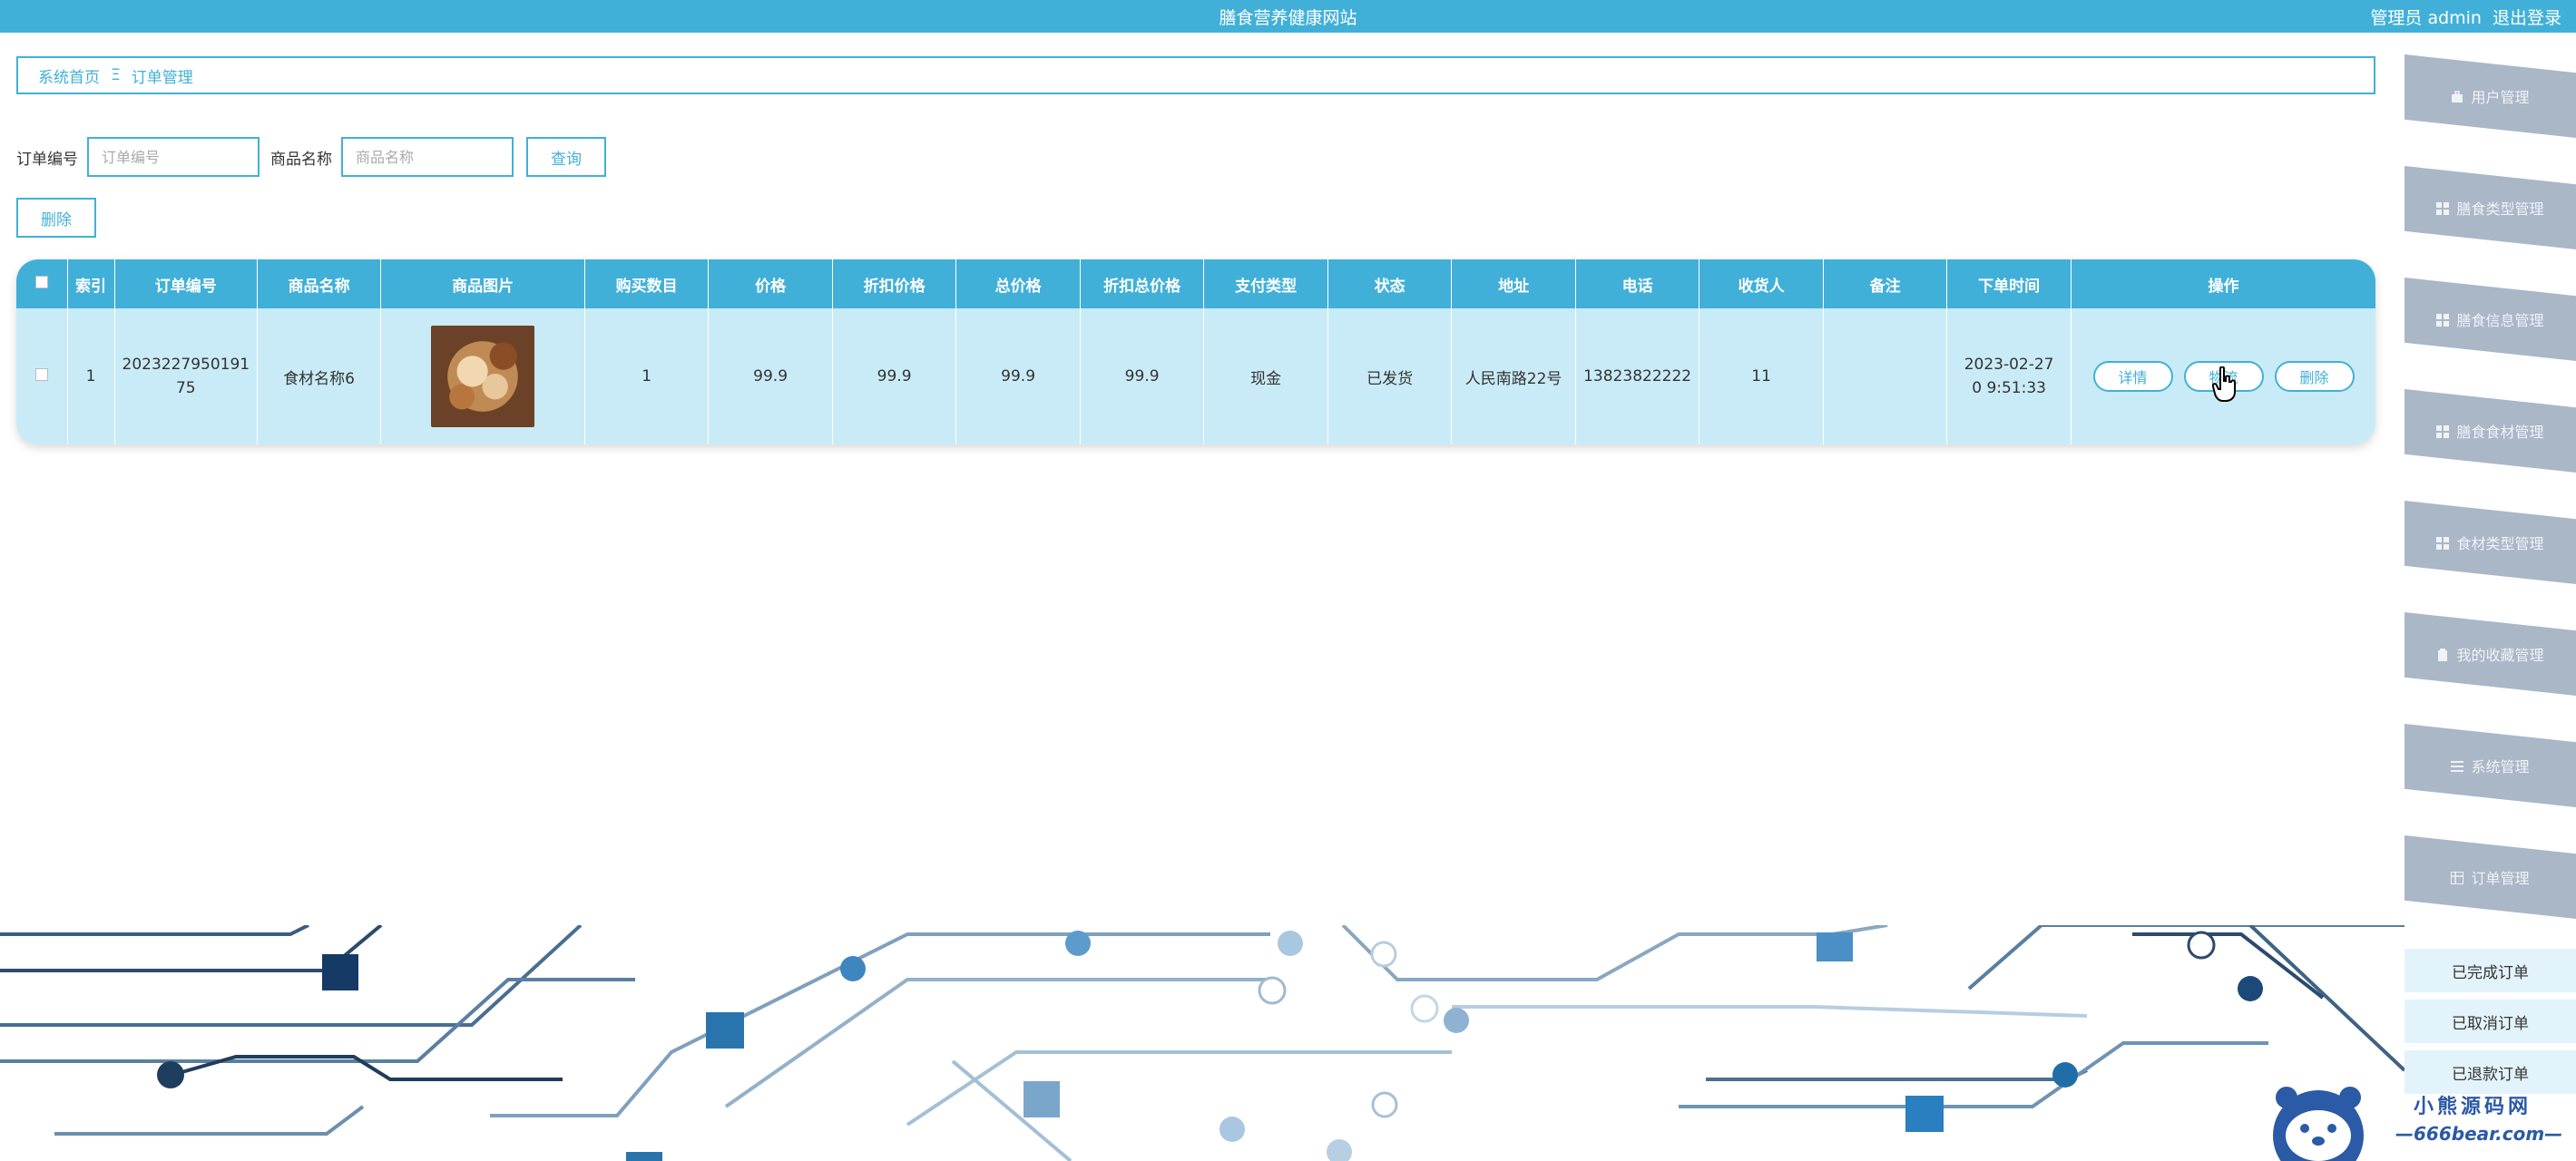 This screenshot has width=2576, height=1161. What do you see at coordinates (186, 283) in the screenshot?
I see `col-header: 订单编号` at bounding box center [186, 283].